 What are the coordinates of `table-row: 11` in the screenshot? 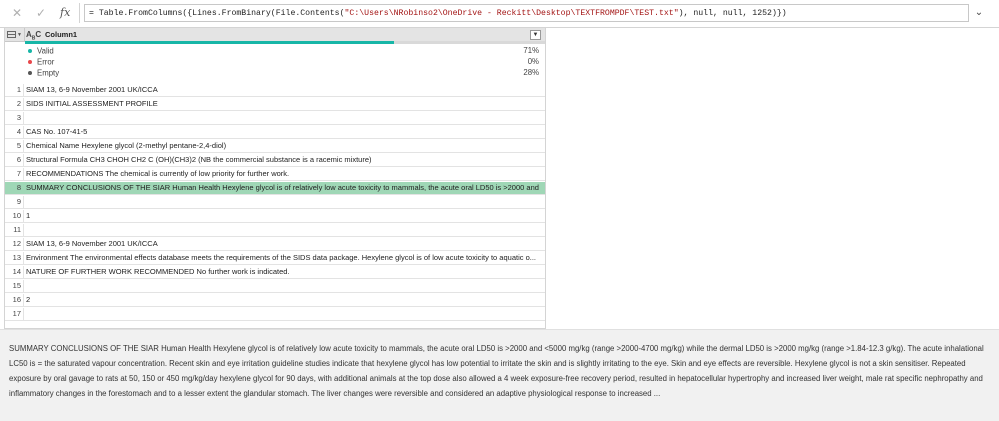 It's located at (275, 230).